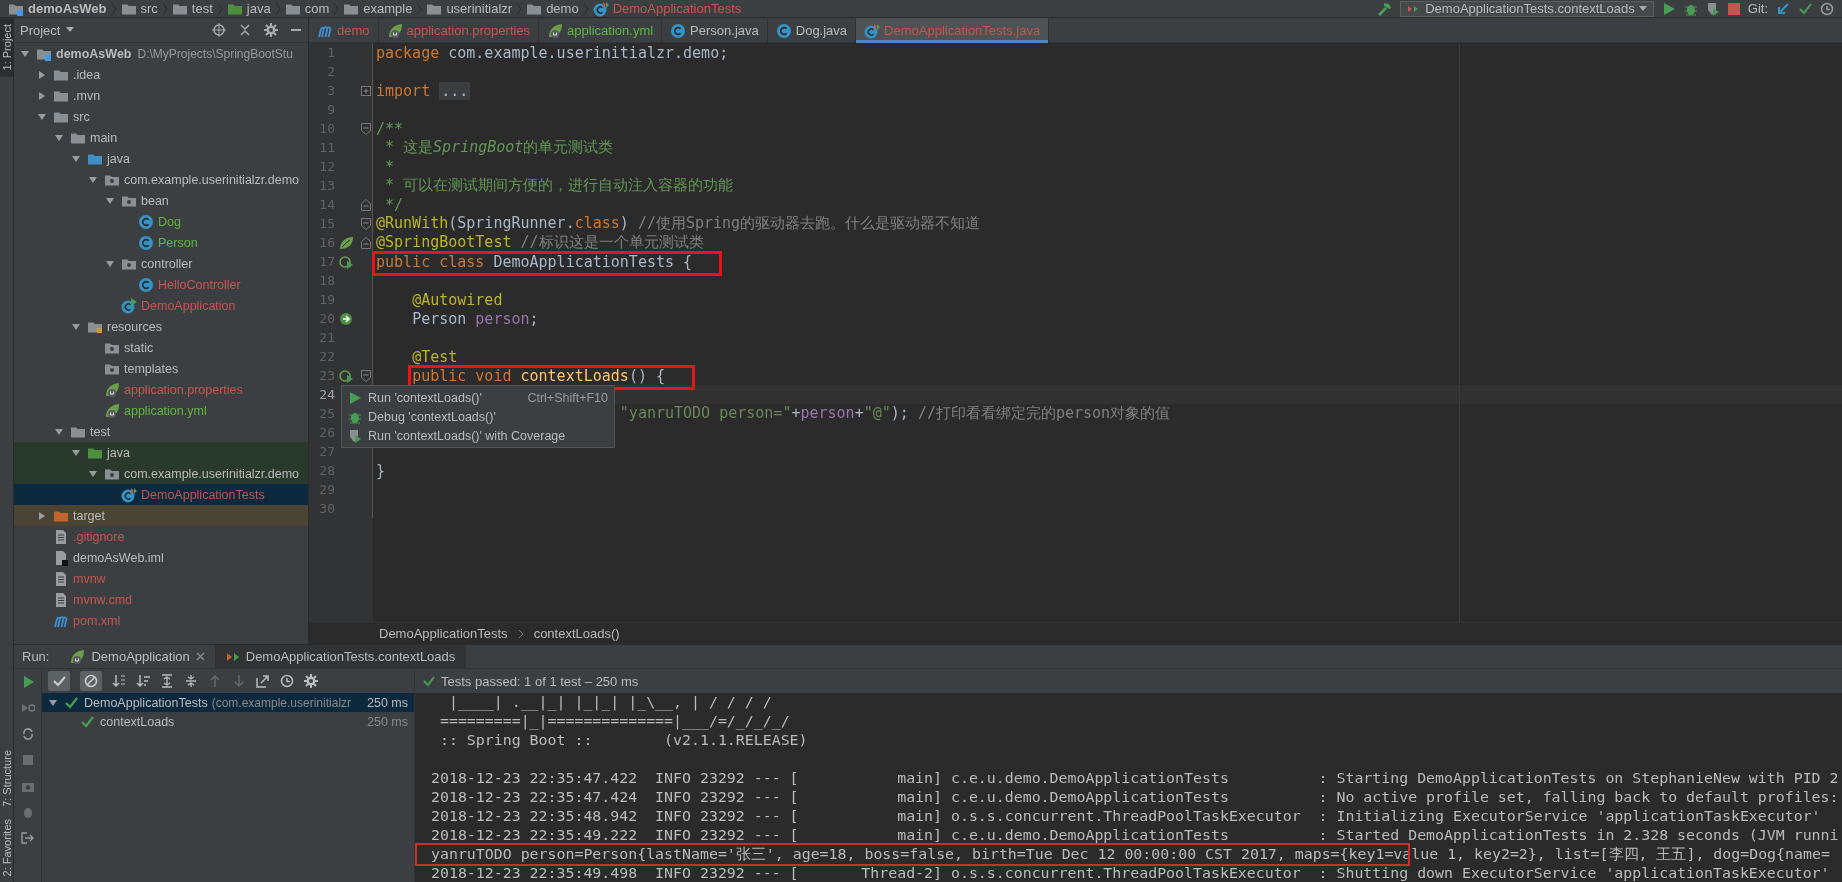 Image resolution: width=1842 pixels, height=882 pixels. I want to click on tree-item: Person, so click(161, 242).